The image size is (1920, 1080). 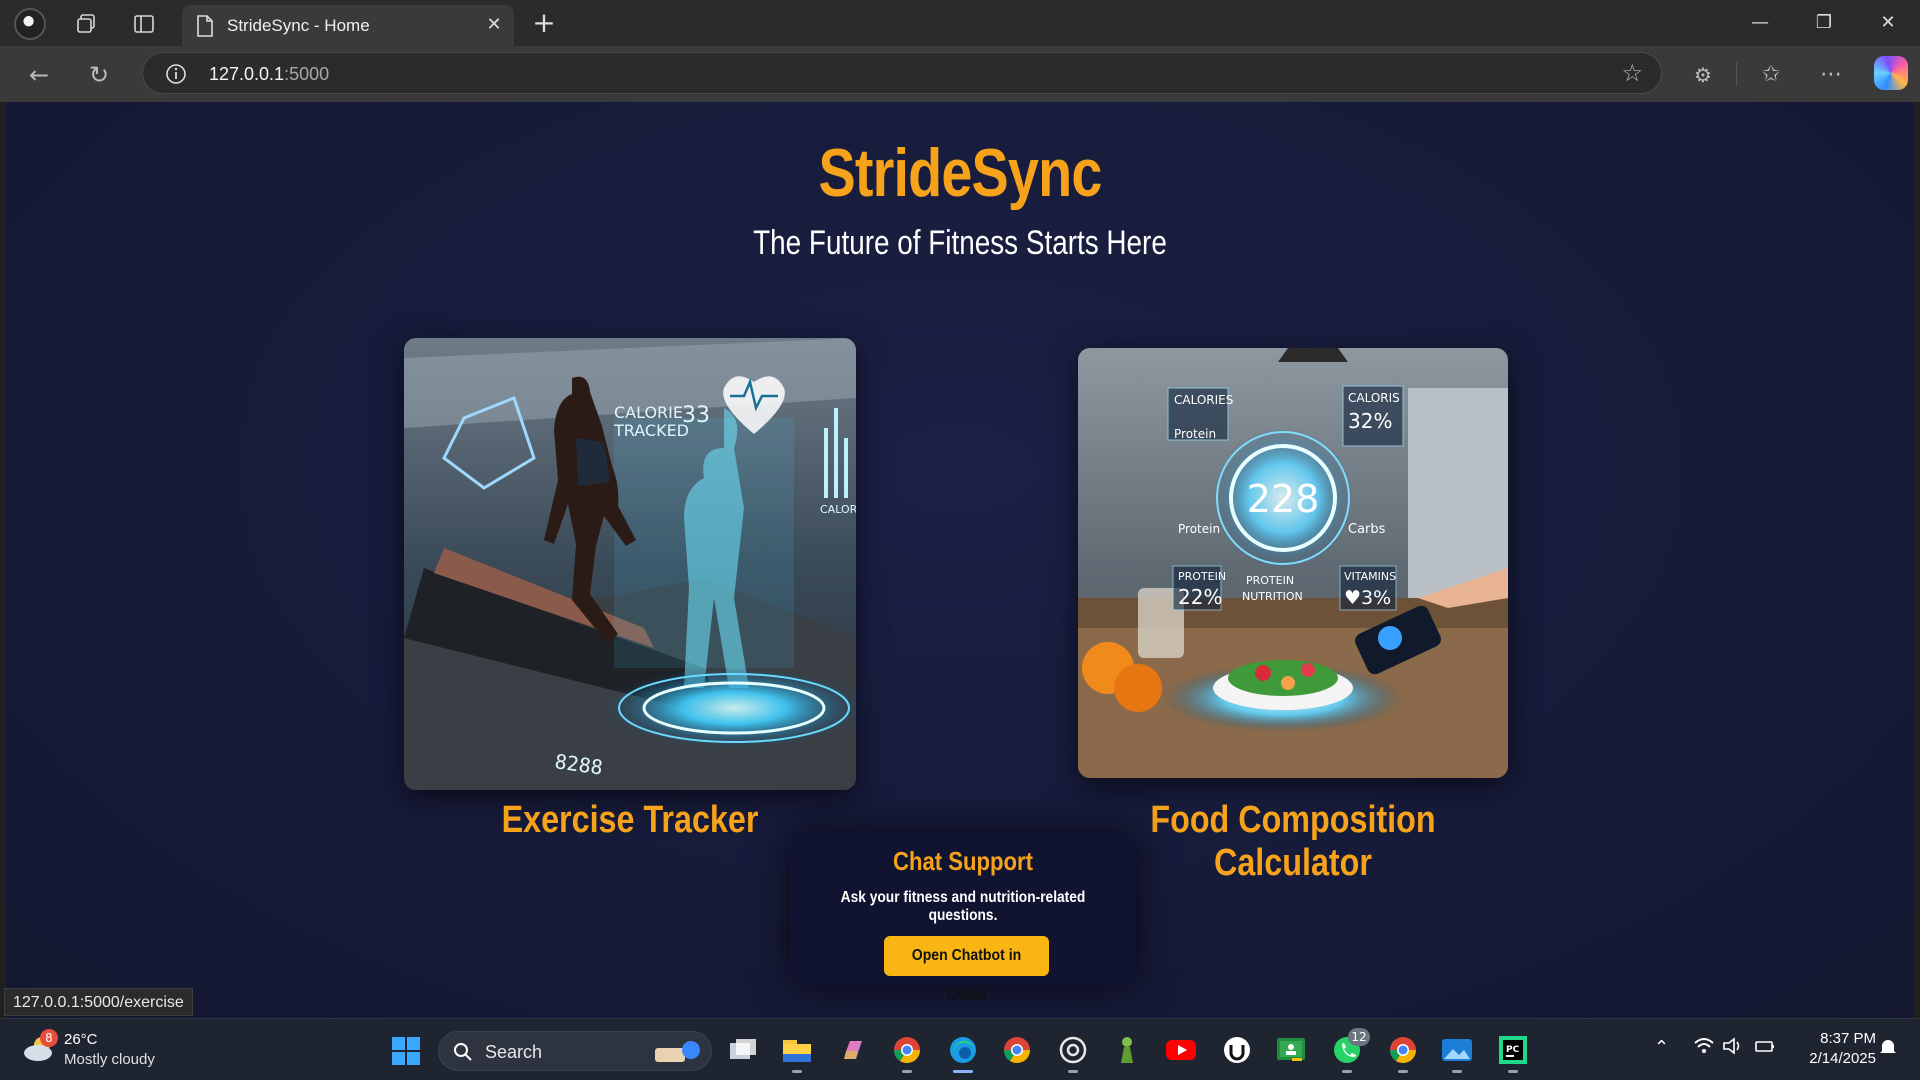 What do you see at coordinates (1513, 1050) in the screenshot?
I see `svg-text: PC` at bounding box center [1513, 1050].